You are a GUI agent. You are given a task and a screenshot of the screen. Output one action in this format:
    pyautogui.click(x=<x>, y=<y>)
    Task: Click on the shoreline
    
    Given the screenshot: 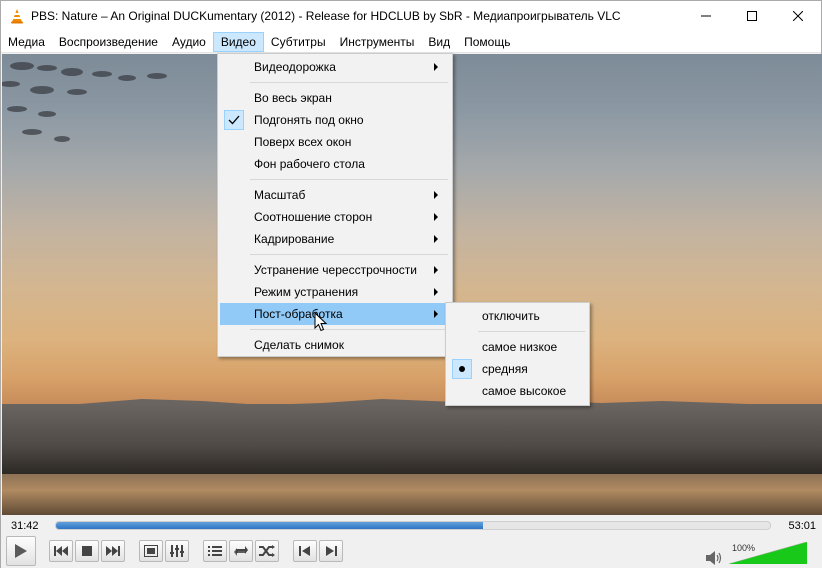 What is the action you would take?
    pyautogui.click(x=412, y=439)
    